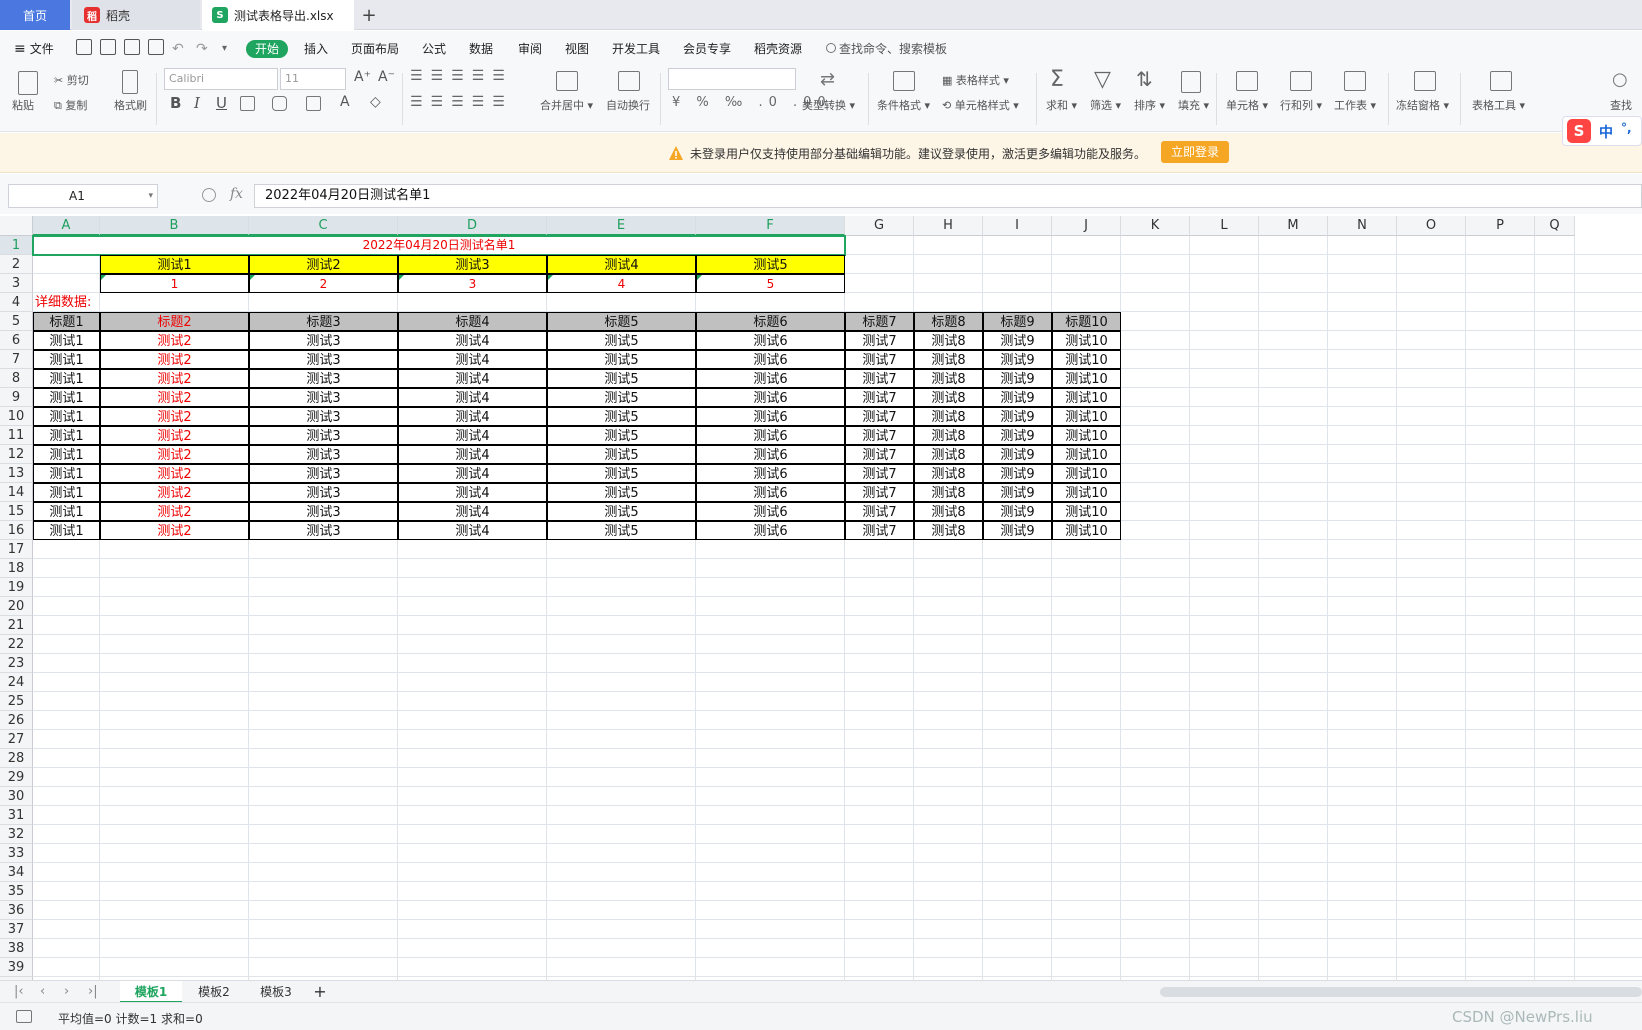 Image resolution: width=1642 pixels, height=1030 pixels. I want to click on summary-header-cell: 测试4, so click(621, 264).